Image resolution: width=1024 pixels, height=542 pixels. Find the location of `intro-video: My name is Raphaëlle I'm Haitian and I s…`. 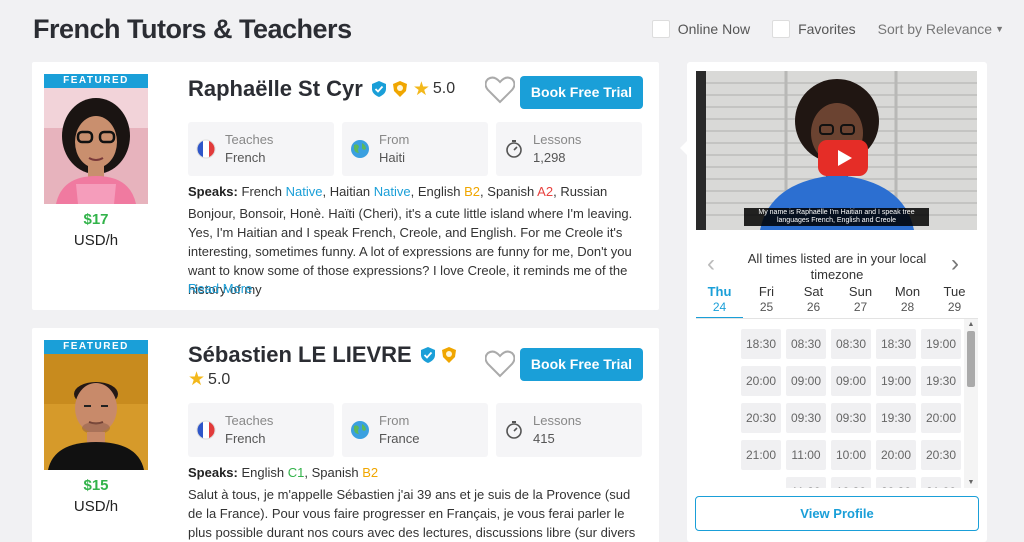

intro-video: My name is Raphaëlle I'm Haitian and I s… is located at coordinates (836, 150).